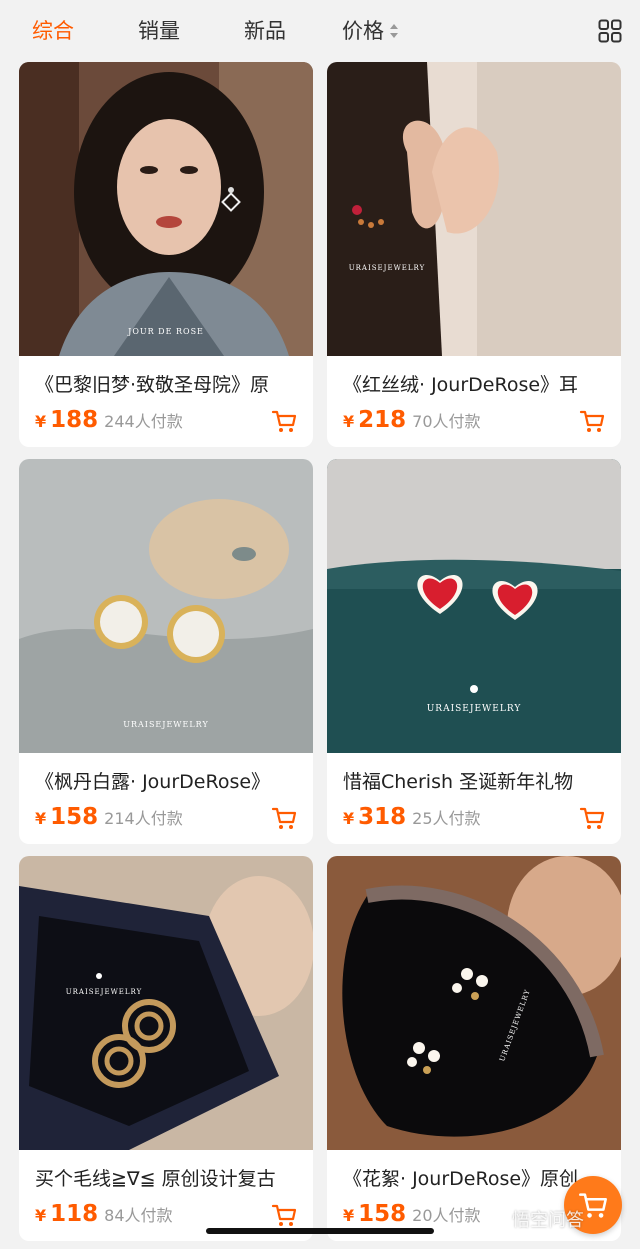  Describe the element at coordinates (143, 818) in the screenshot. I see `sold-count: 214人付款` at that location.